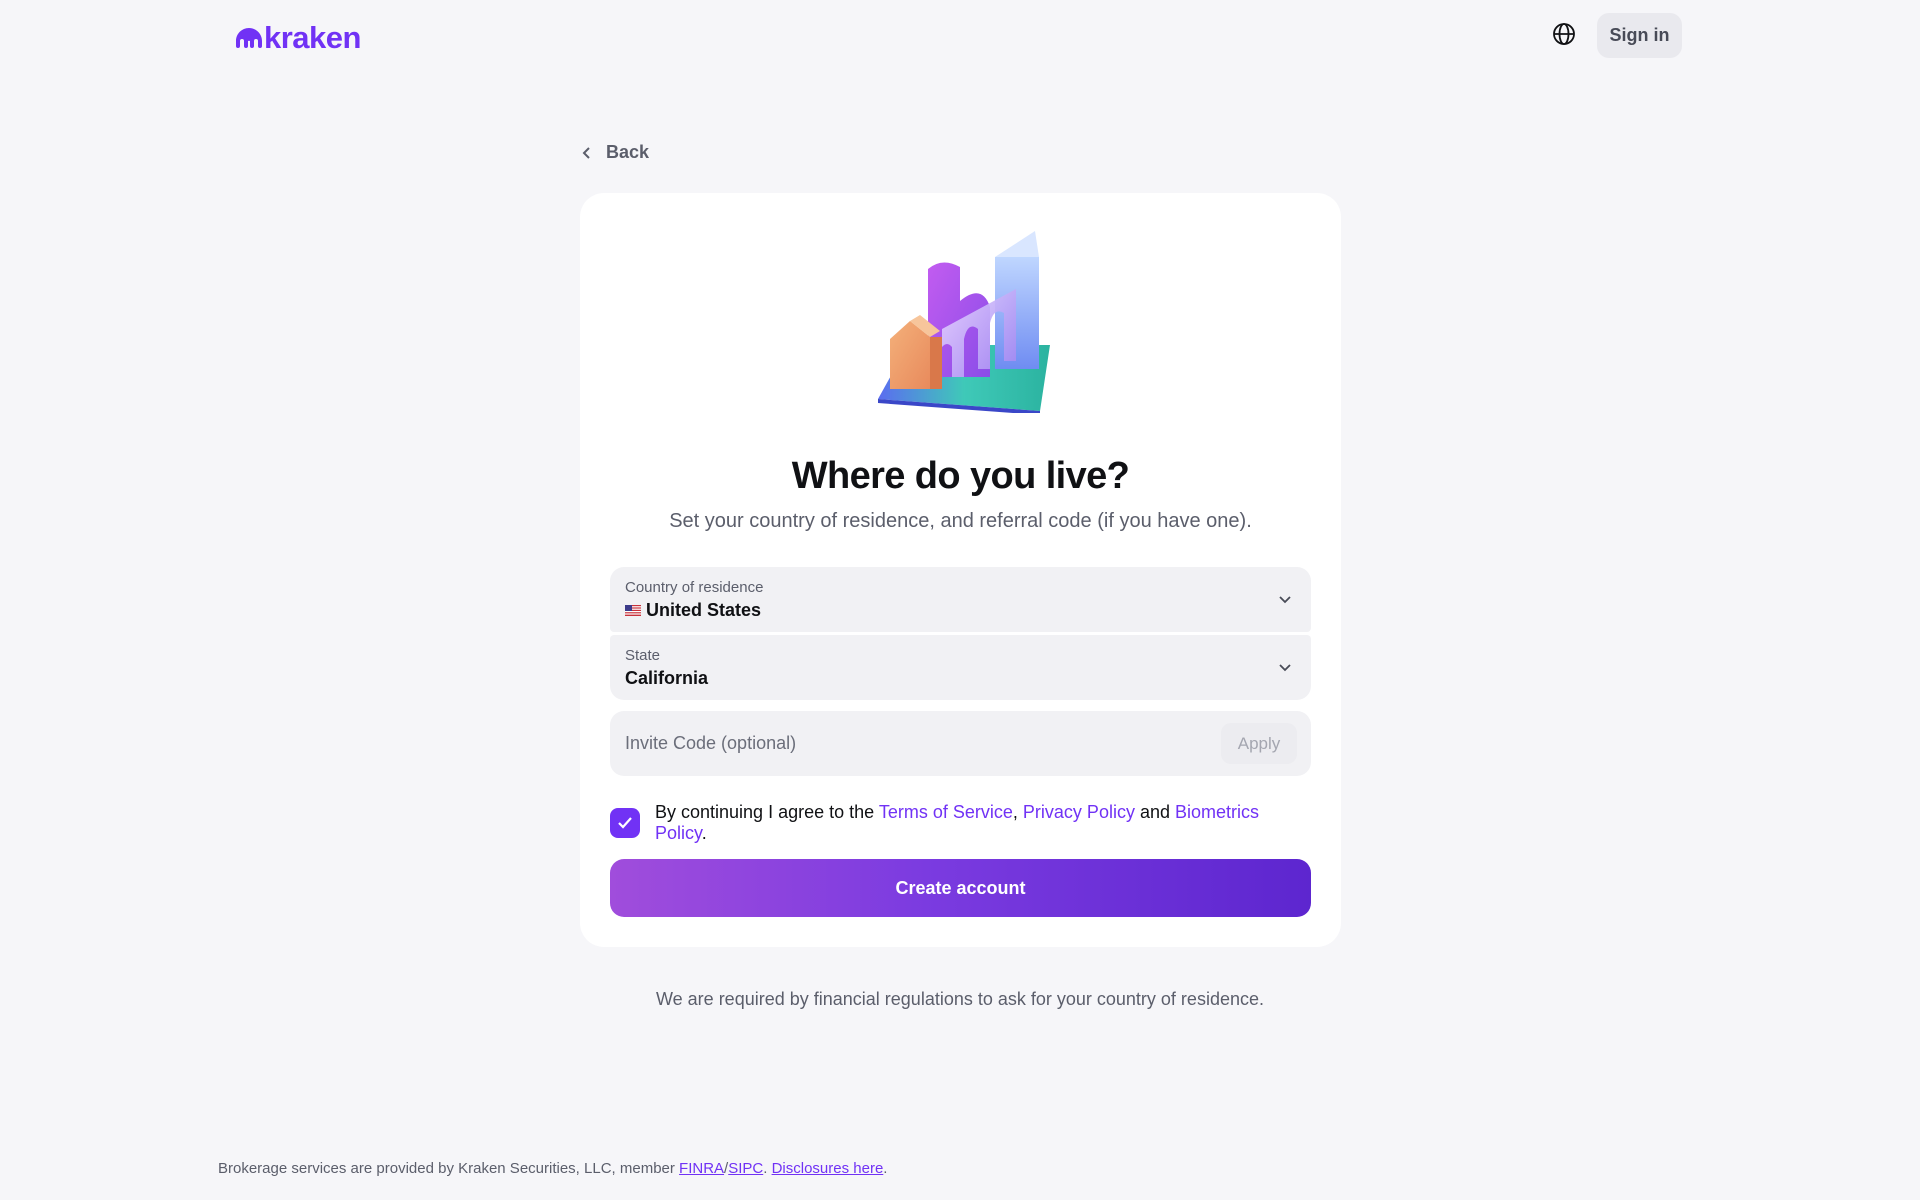 This screenshot has width=1920, height=1200. What do you see at coordinates (828, 1168) in the screenshot?
I see `disclosures-link: Disclosures here` at bounding box center [828, 1168].